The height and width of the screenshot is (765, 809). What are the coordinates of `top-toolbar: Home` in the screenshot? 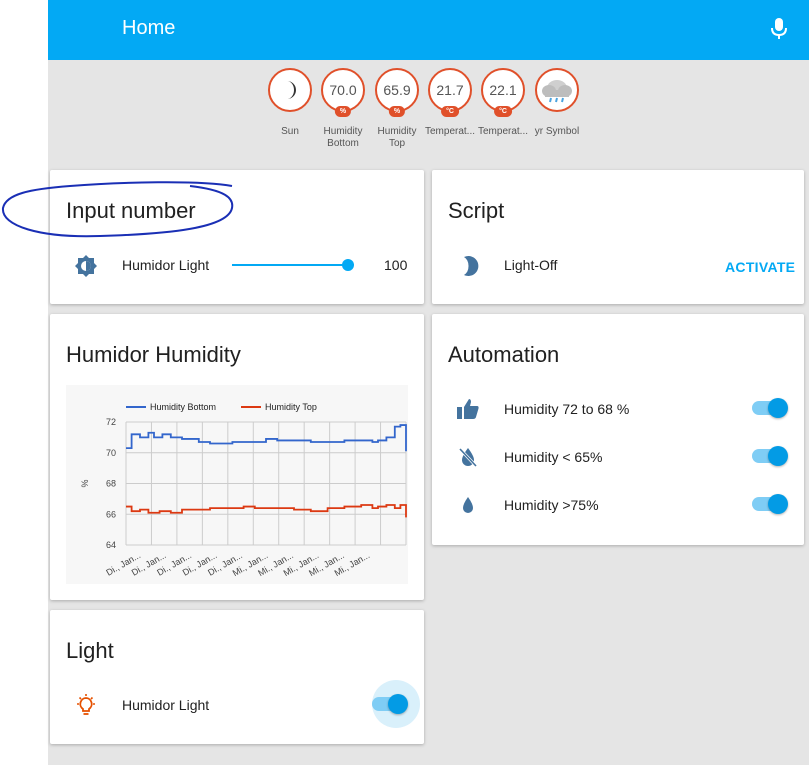 It's located at (428, 30).